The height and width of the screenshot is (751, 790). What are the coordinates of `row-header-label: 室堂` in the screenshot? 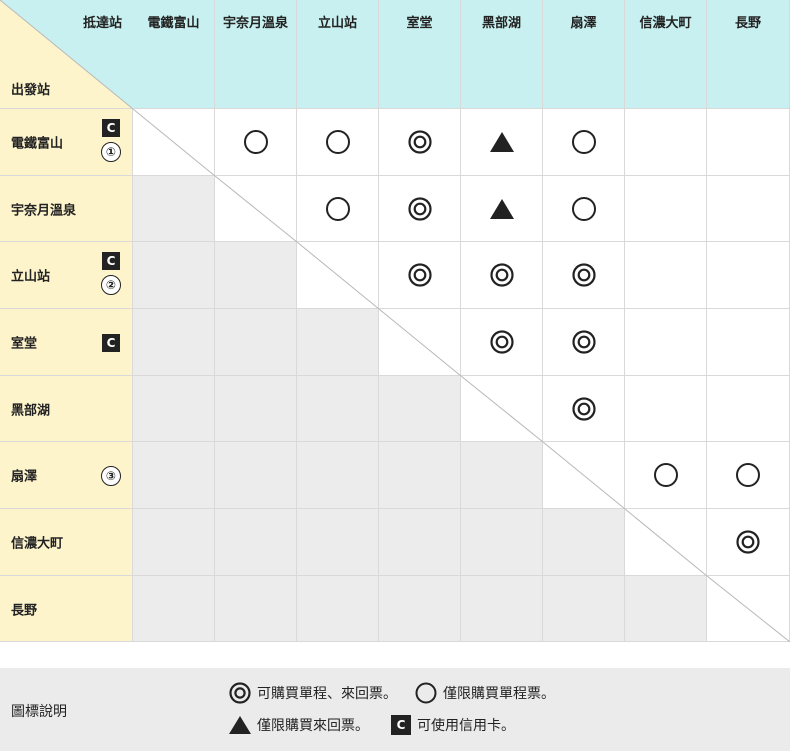 It's located at (24, 344).